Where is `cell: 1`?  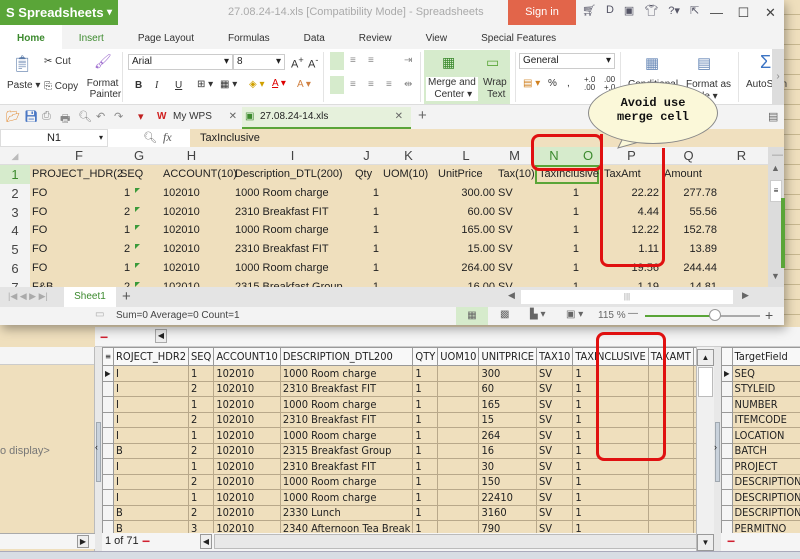 cell: 1 is located at coordinates (367, 212).